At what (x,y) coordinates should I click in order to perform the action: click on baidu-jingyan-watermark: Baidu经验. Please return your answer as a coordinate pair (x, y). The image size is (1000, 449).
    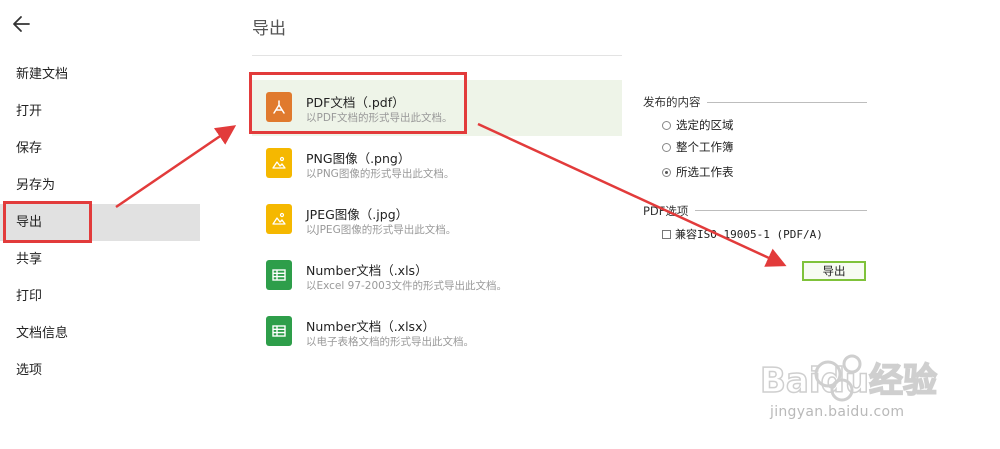
    Looking at the image, I should click on (848, 378).